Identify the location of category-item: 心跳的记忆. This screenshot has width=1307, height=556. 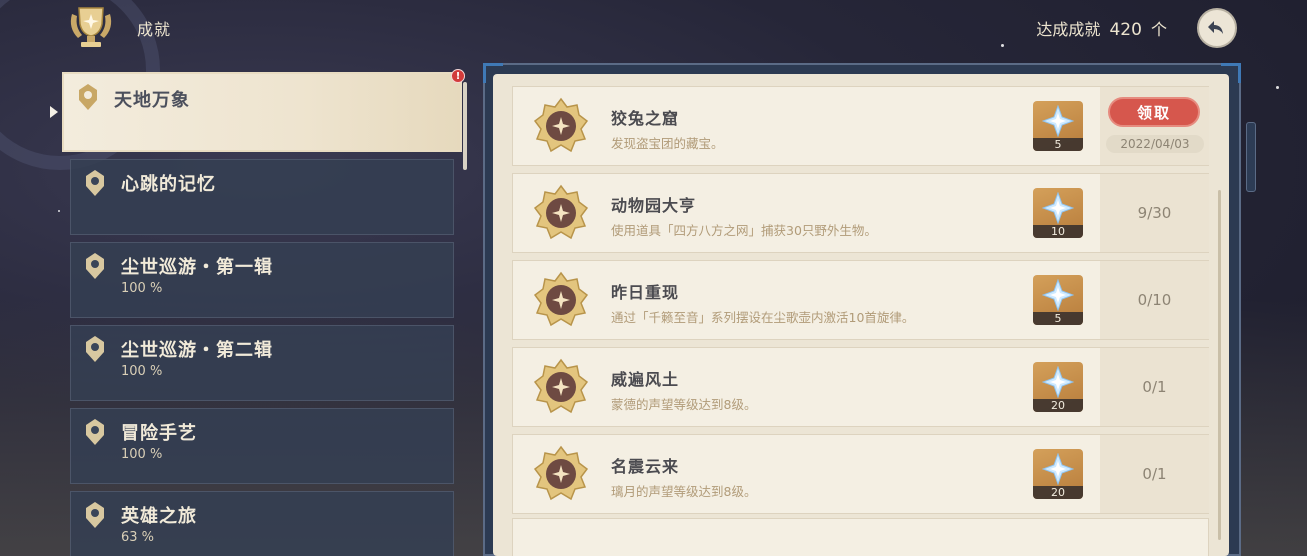
(262, 197).